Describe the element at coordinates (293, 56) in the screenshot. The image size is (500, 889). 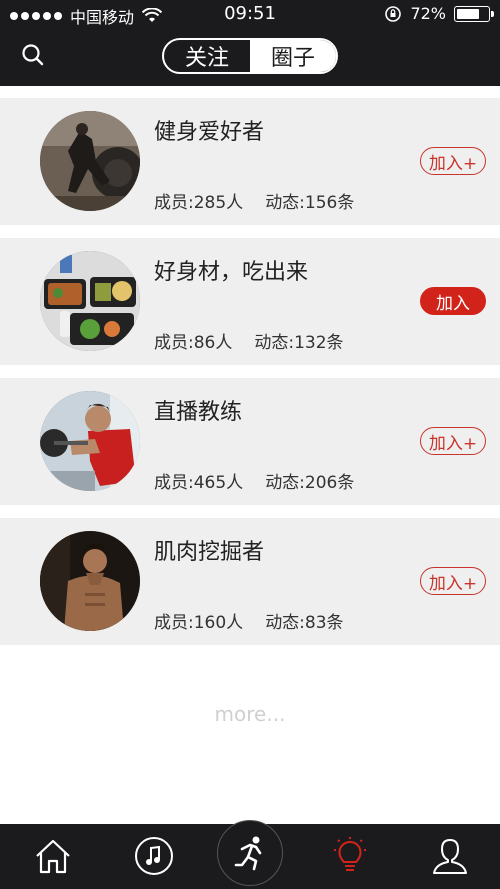
I see `tab-circles: 圈子` at that location.